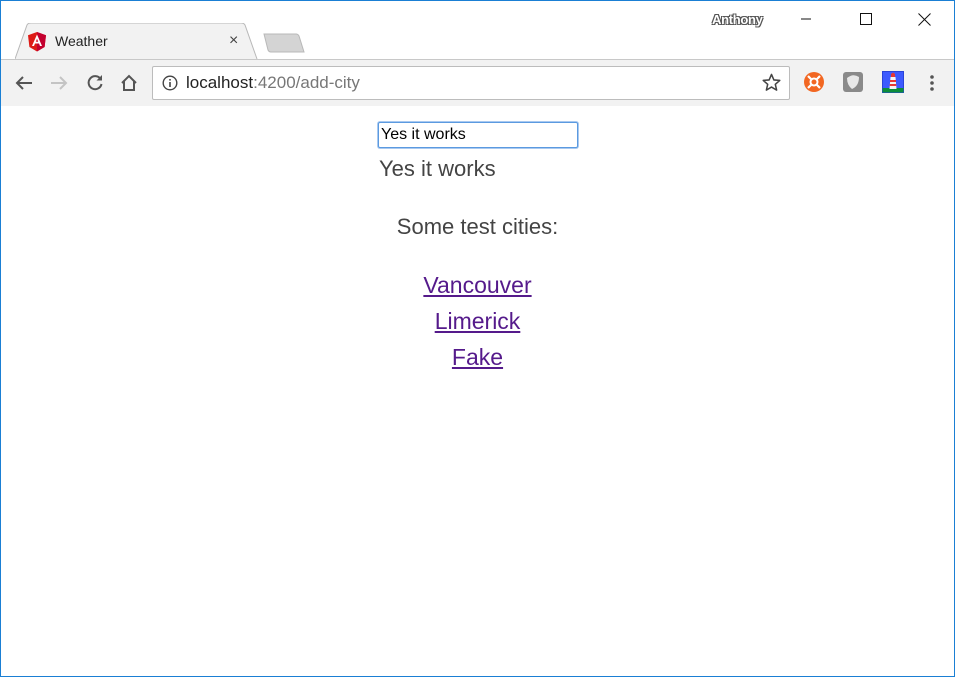 This screenshot has width=955, height=677. I want to click on url-host: localhost, so click(220, 82).